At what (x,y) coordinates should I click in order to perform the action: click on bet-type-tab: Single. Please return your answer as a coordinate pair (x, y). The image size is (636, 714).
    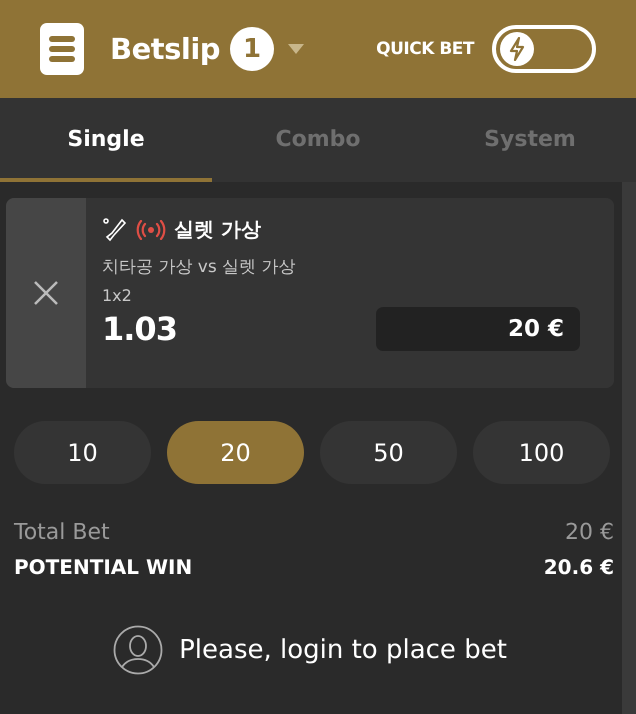
    Looking at the image, I should click on (106, 140).